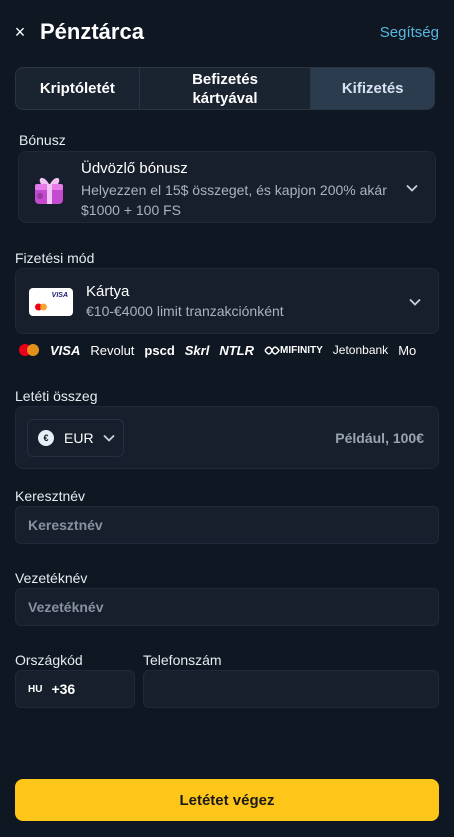  I want to click on flag-icon: HU, so click(35, 689).